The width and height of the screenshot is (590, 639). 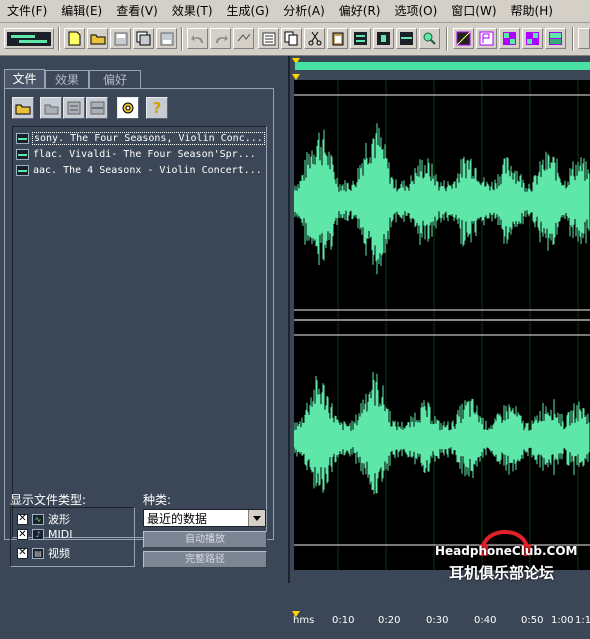 What do you see at coordinates (485, 620) in the screenshot?
I see `timeline-tick: 0:40` at bounding box center [485, 620].